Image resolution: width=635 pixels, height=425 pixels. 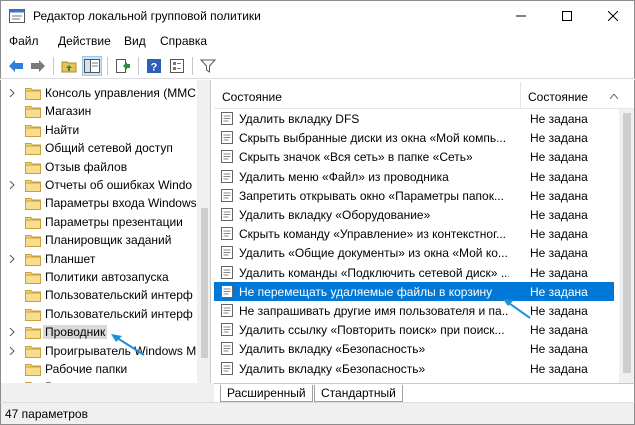 What do you see at coordinates (317, 65) in the screenshot?
I see `toolbar: ?` at bounding box center [317, 65].